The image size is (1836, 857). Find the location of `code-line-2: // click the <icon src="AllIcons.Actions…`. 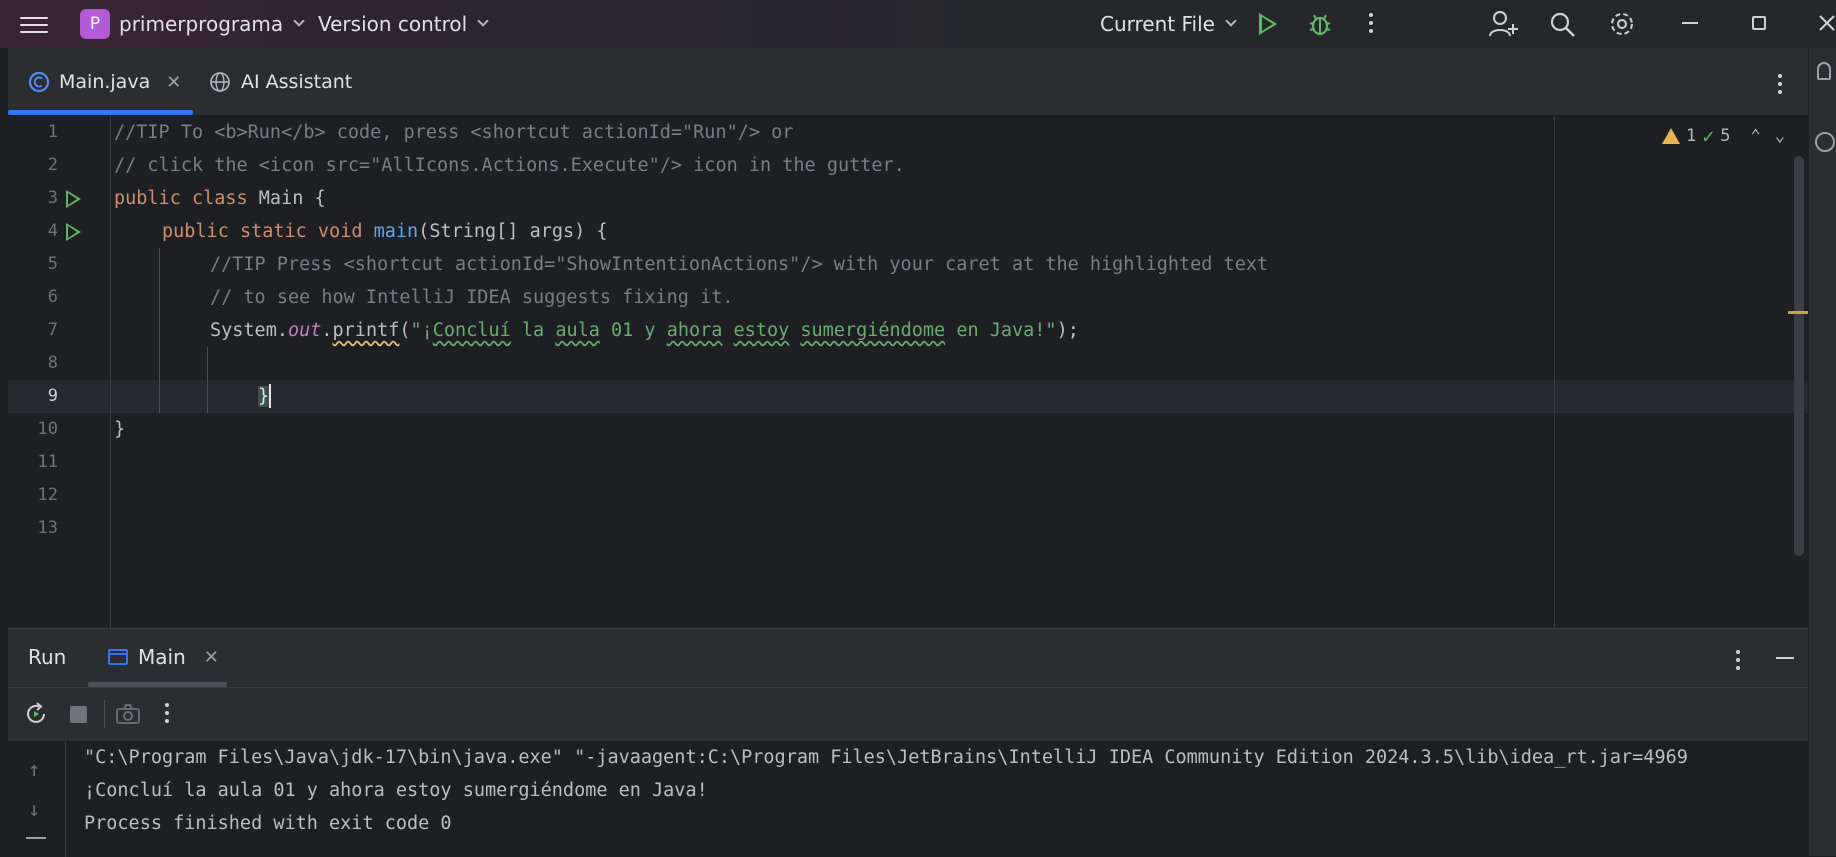

code-line-2: // click the <icon src="AllIcons.Actions… is located at coordinates (509, 165).